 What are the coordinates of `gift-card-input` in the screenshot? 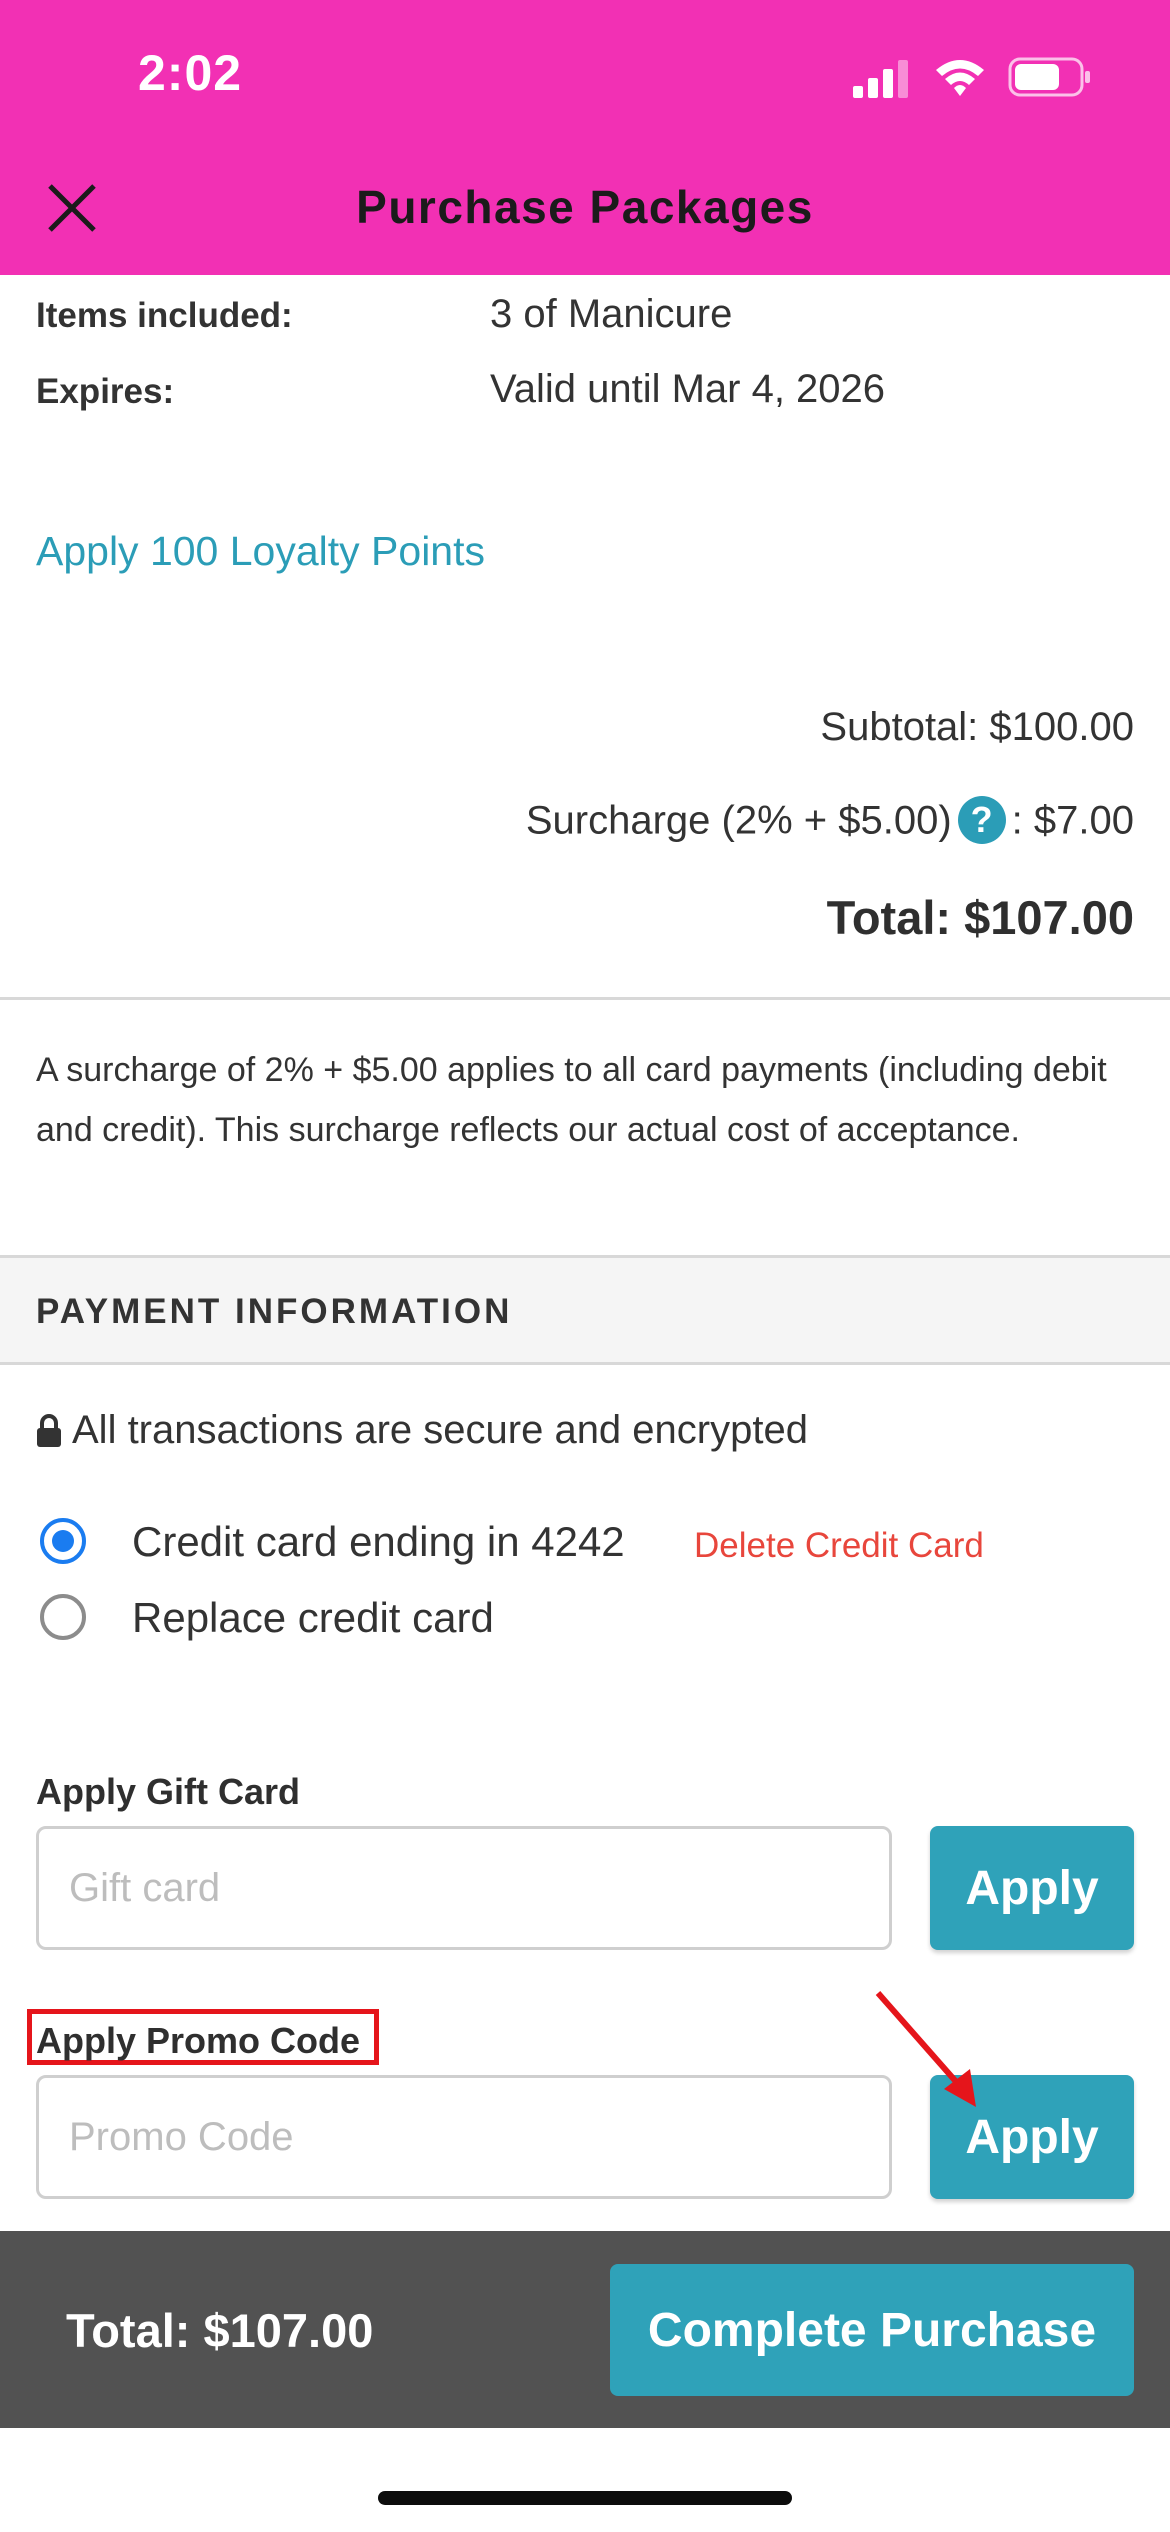 It's located at (464, 1888).